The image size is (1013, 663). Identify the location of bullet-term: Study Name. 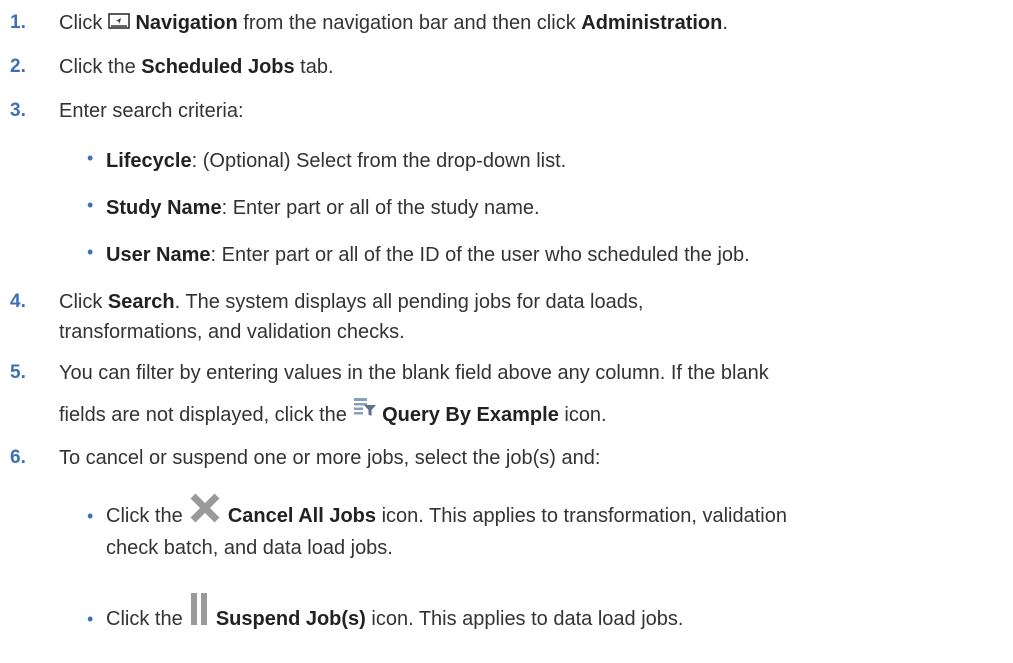
(164, 208).